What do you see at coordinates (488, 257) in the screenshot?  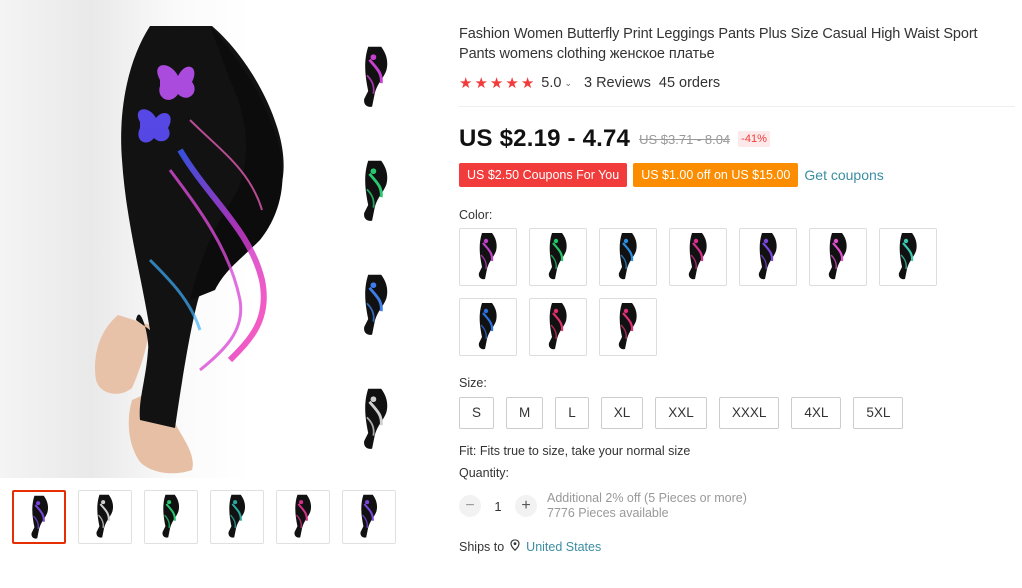 I see `color-swatch-black-purple` at bounding box center [488, 257].